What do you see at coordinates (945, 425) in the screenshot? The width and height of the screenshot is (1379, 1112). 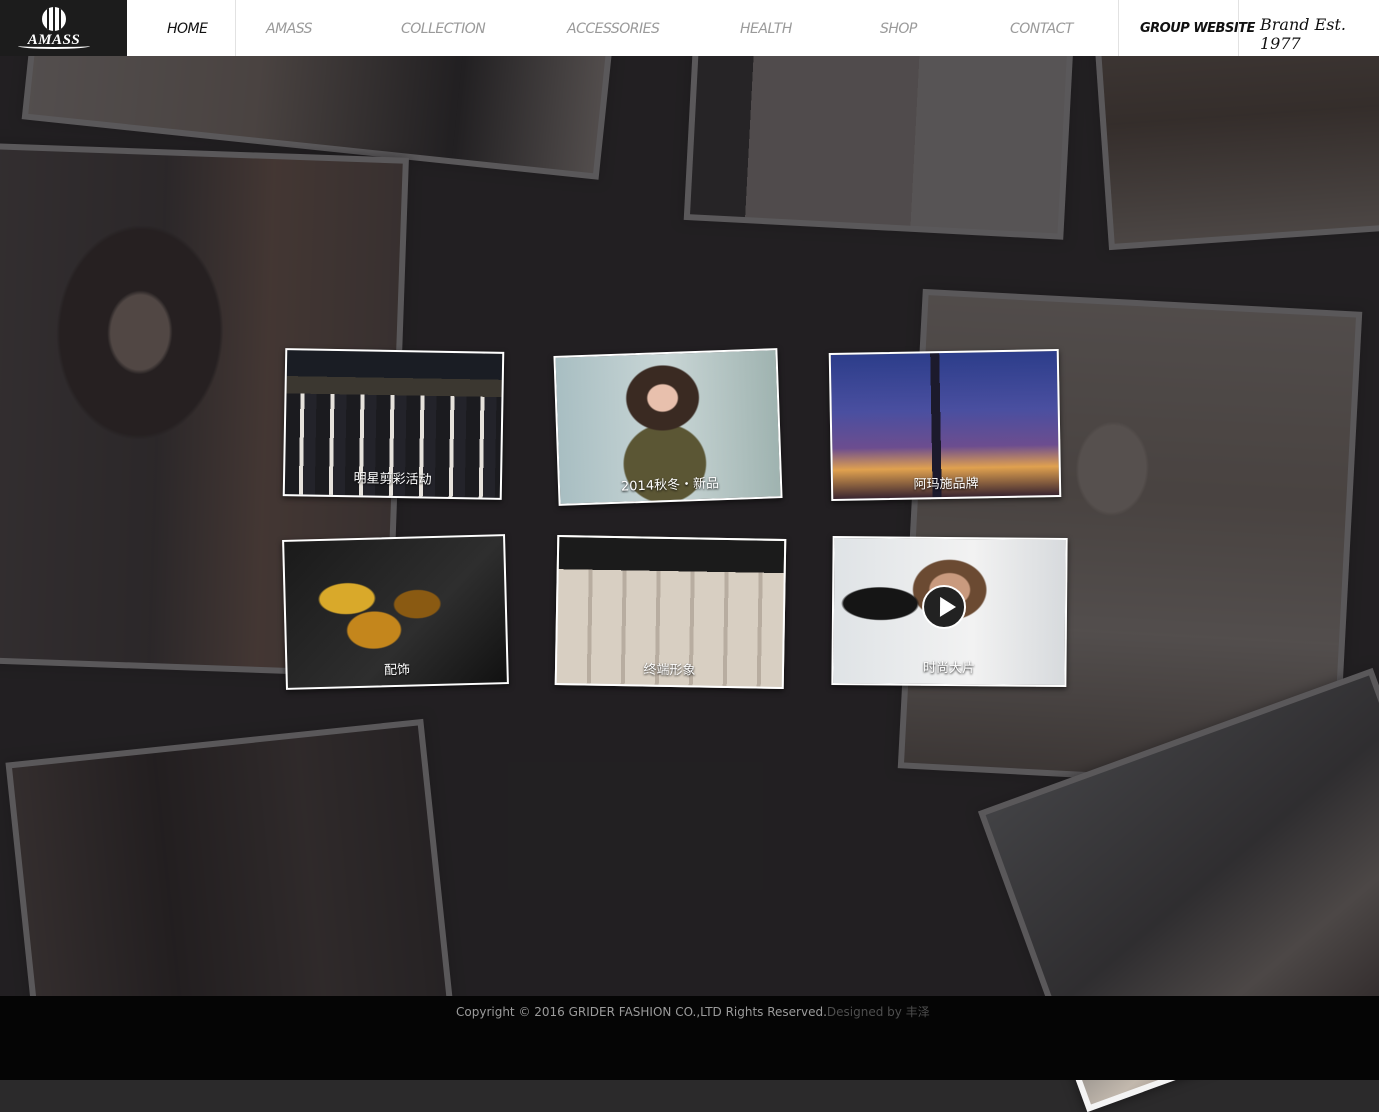 I see `tile-brand: 阿玛施品牌` at bounding box center [945, 425].